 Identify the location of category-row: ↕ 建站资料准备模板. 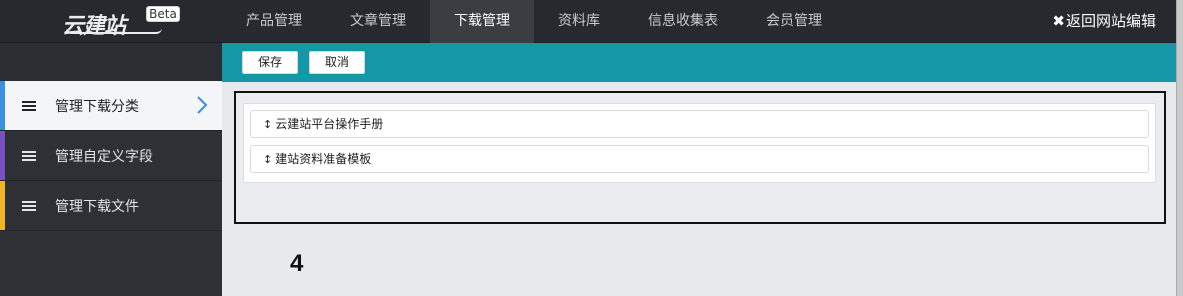
(699, 159).